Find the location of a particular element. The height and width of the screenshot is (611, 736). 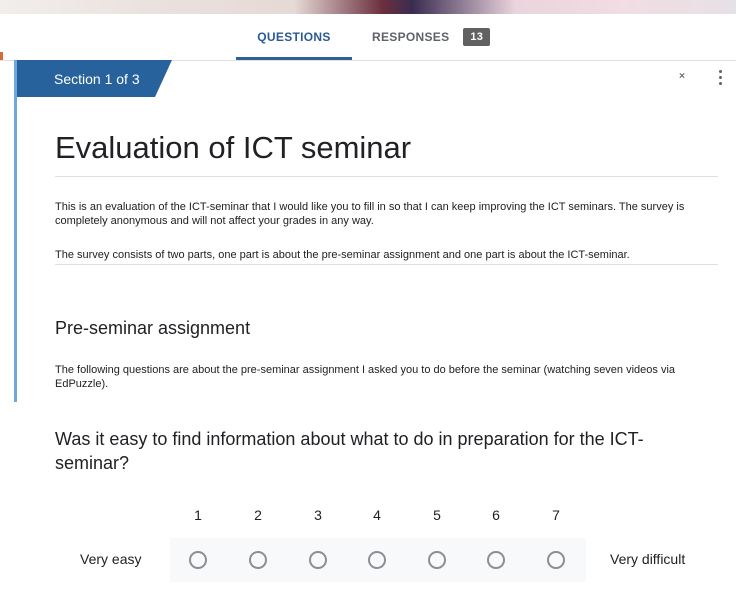

form-tab-bar: QUESTIONS RESPONSES 13 is located at coordinates (368, 37).